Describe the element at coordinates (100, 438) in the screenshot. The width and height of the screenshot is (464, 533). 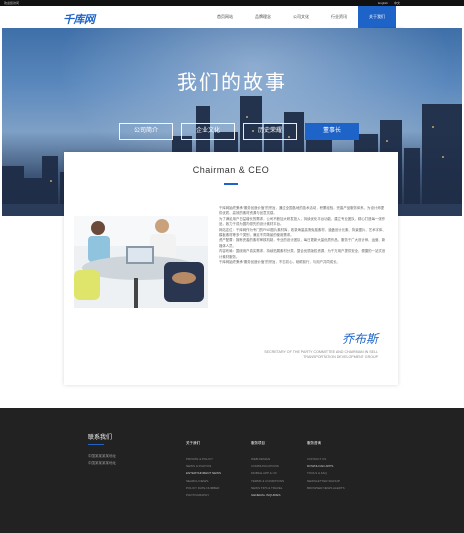
I see `contact-heading: 联系我们` at that location.